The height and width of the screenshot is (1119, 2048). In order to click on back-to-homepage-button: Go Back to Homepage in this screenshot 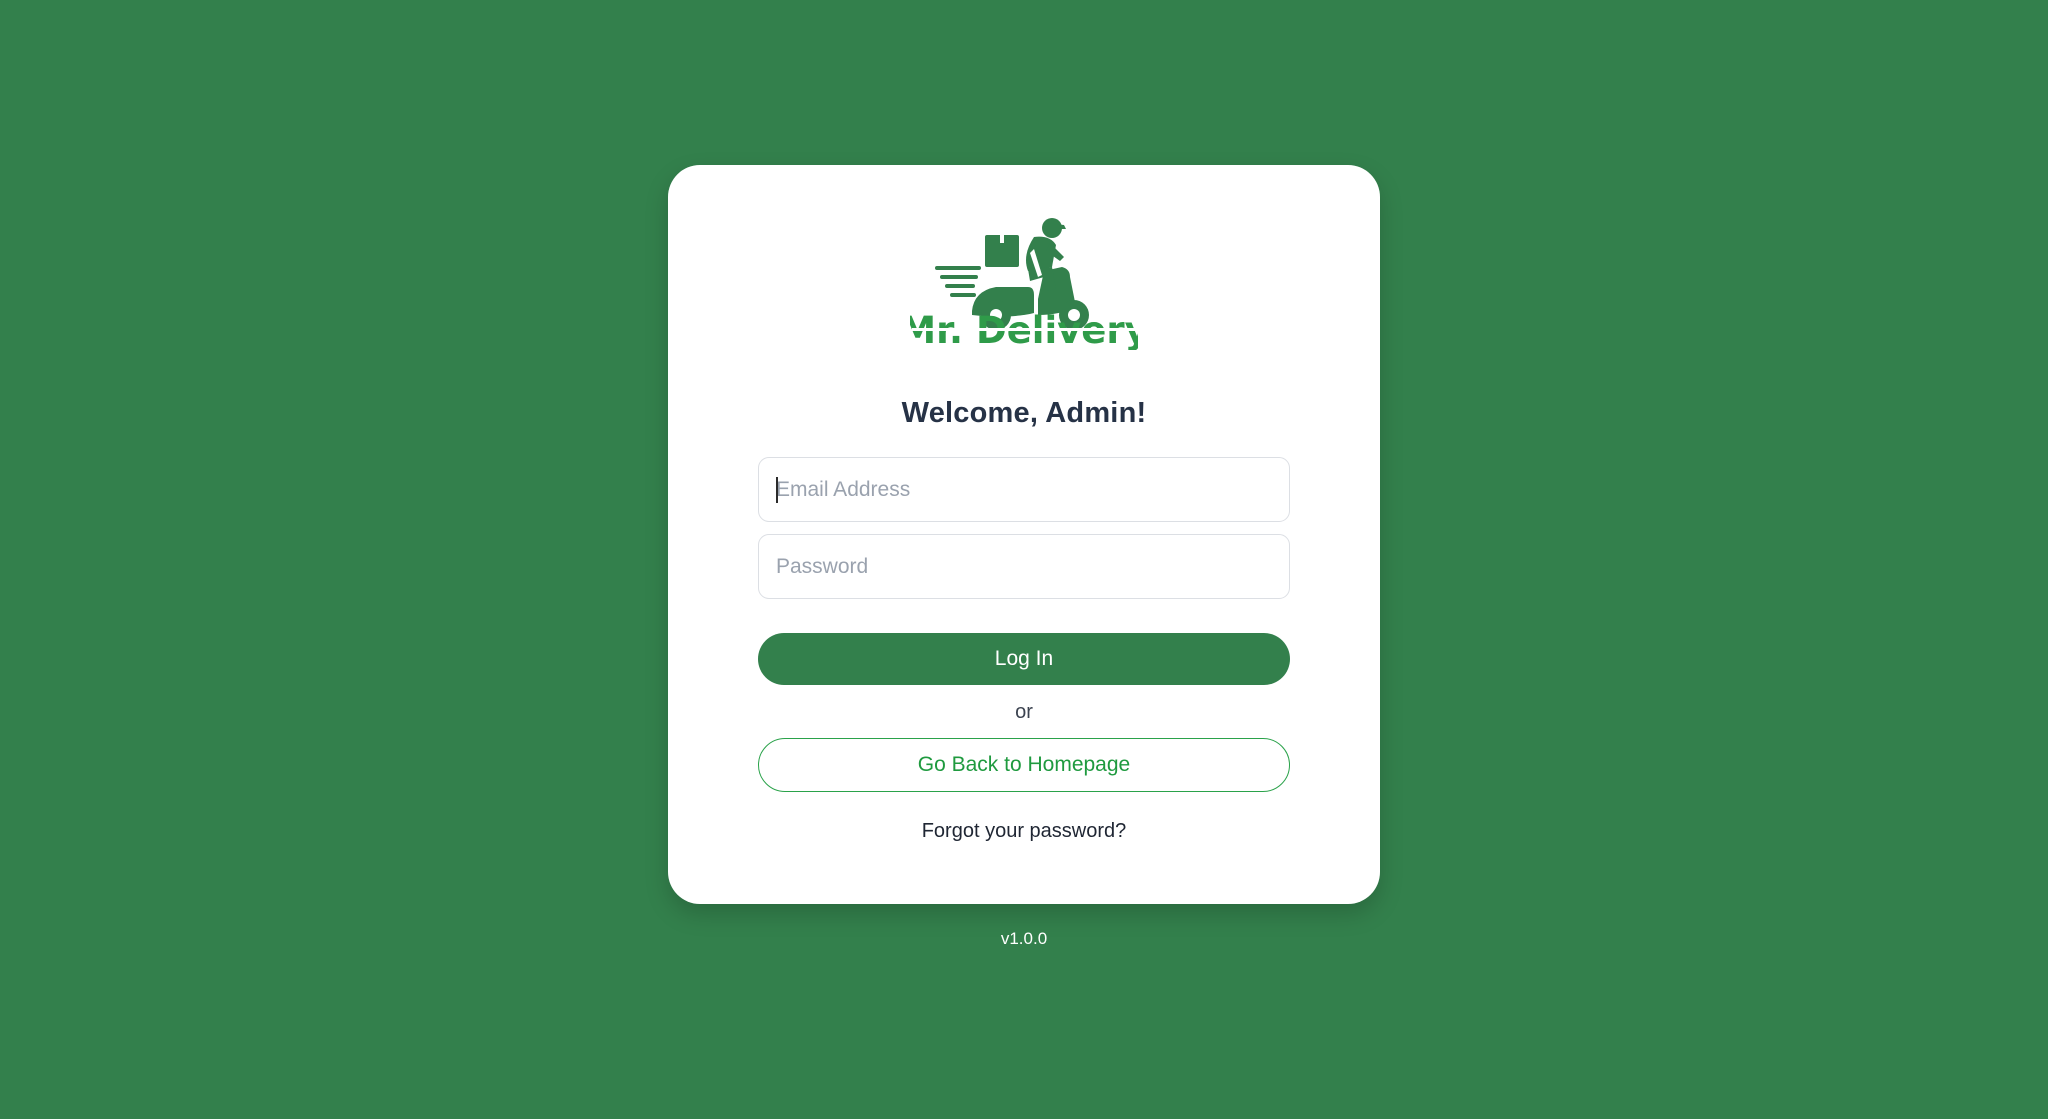, I will do `click(1024, 765)`.